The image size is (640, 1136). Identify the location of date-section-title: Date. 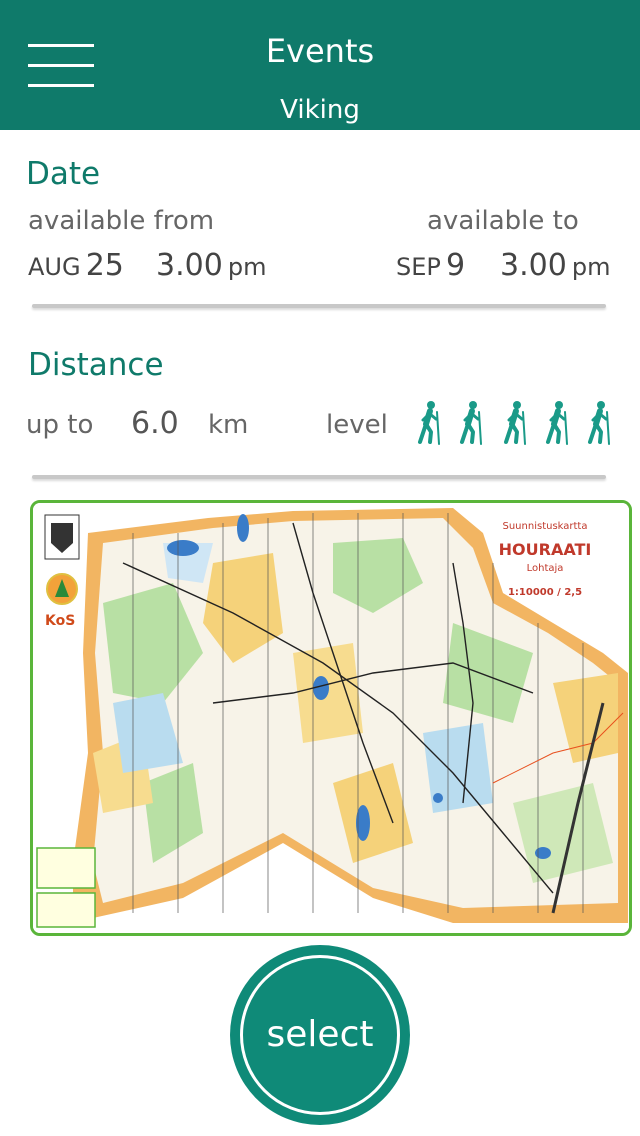
(63, 174).